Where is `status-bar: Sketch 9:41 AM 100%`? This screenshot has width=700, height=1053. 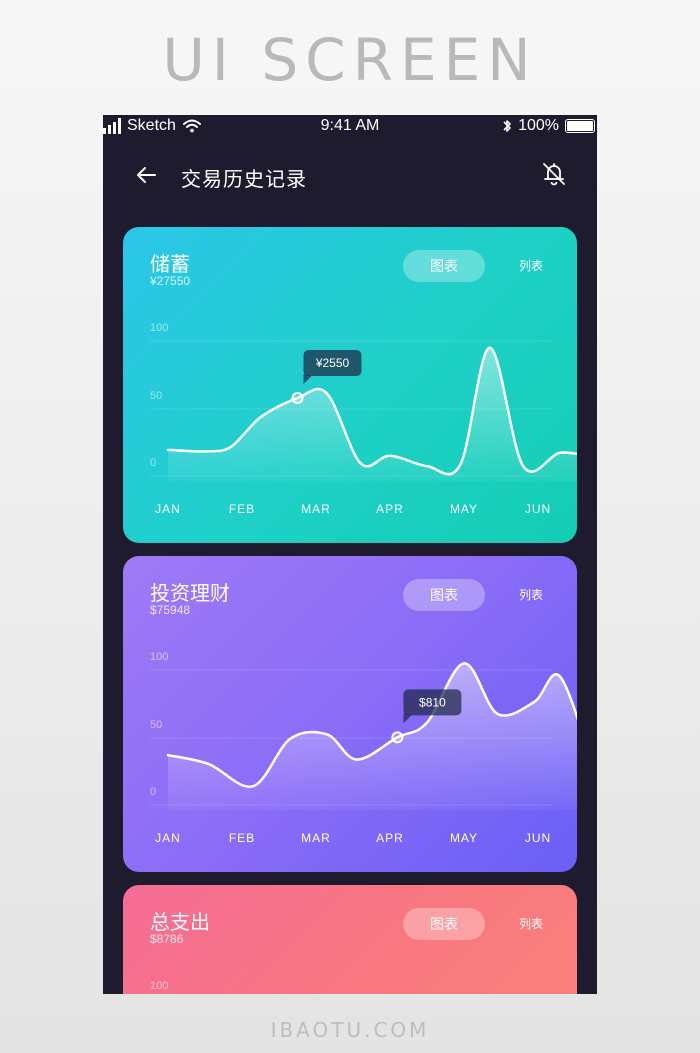 status-bar: Sketch 9:41 AM 100% is located at coordinates (350, 126).